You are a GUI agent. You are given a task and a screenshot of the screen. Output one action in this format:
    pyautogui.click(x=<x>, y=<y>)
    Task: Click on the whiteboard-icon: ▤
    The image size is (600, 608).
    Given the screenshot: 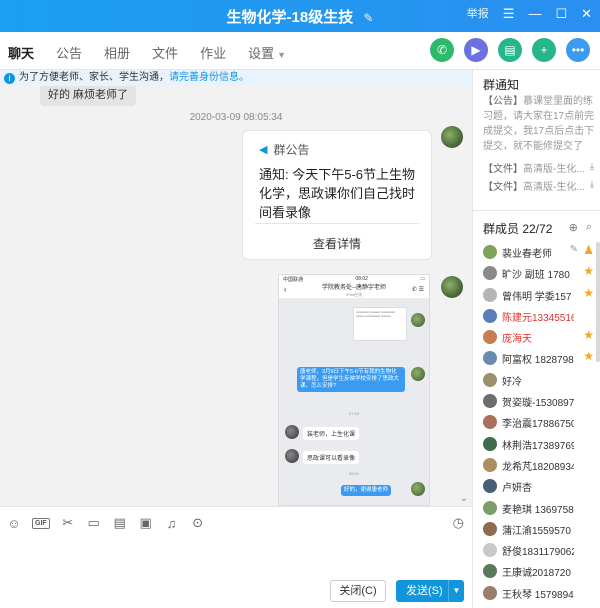 What is the action you would take?
    pyautogui.click(x=510, y=50)
    